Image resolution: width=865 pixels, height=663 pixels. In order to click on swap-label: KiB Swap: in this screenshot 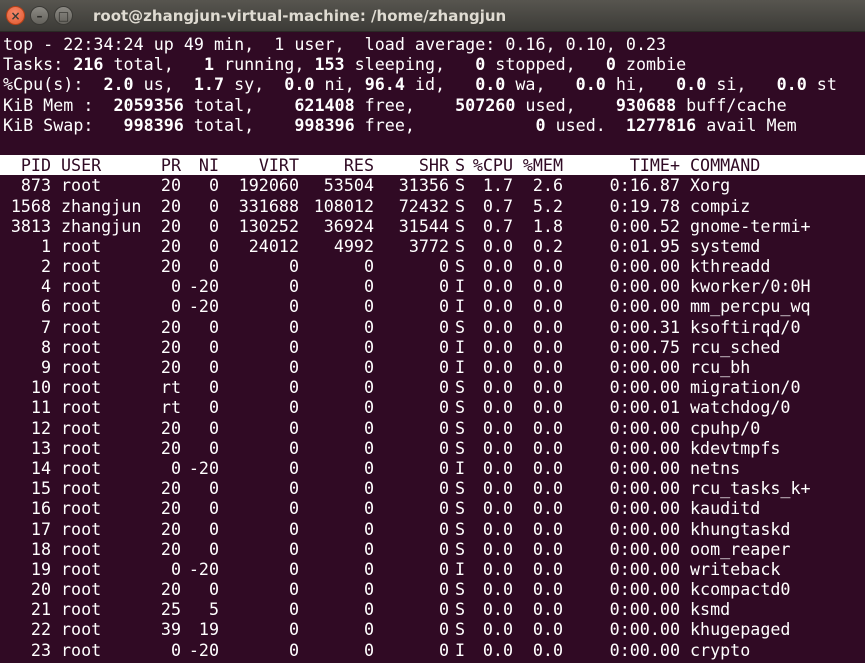, I will do `click(58, 124)`.